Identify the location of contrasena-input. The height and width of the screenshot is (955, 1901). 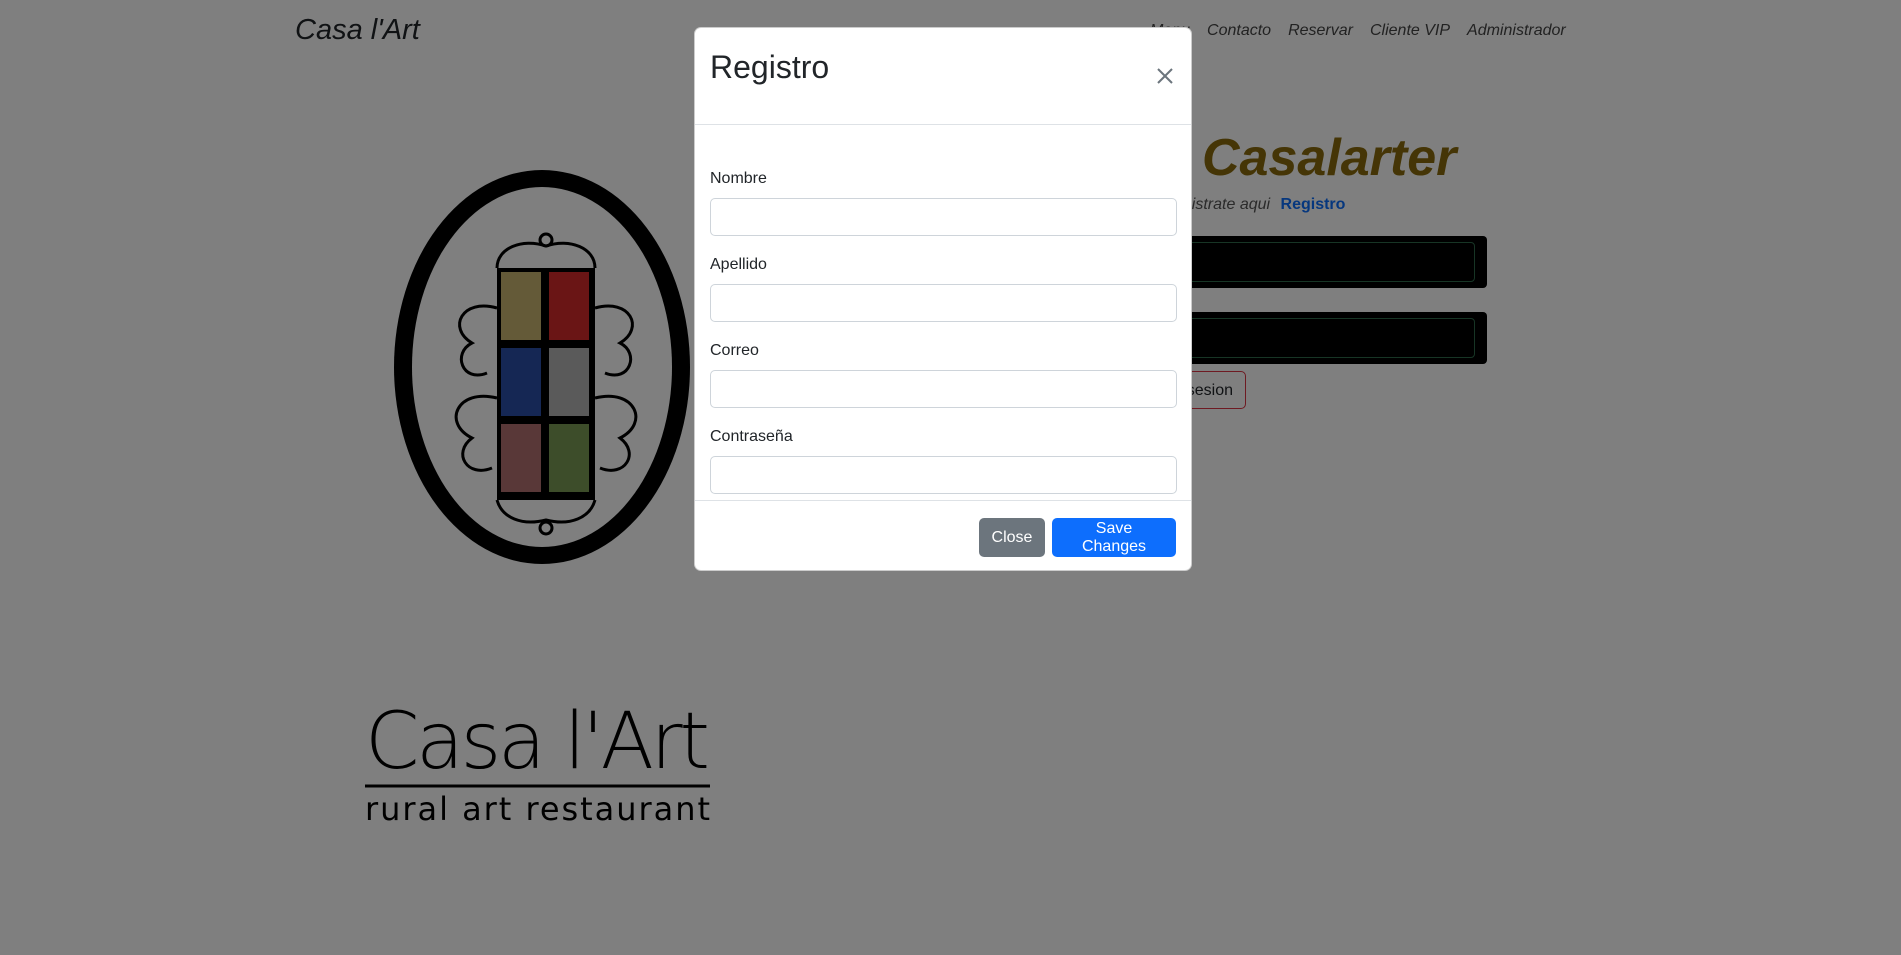
(943, 475).